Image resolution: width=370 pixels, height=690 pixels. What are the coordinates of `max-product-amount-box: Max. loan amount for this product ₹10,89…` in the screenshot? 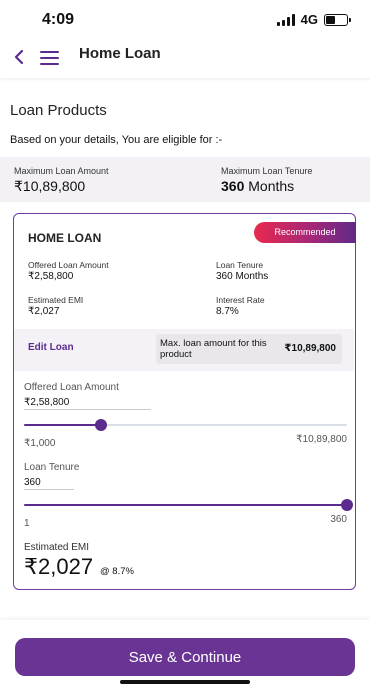 It's located at (249, 349).